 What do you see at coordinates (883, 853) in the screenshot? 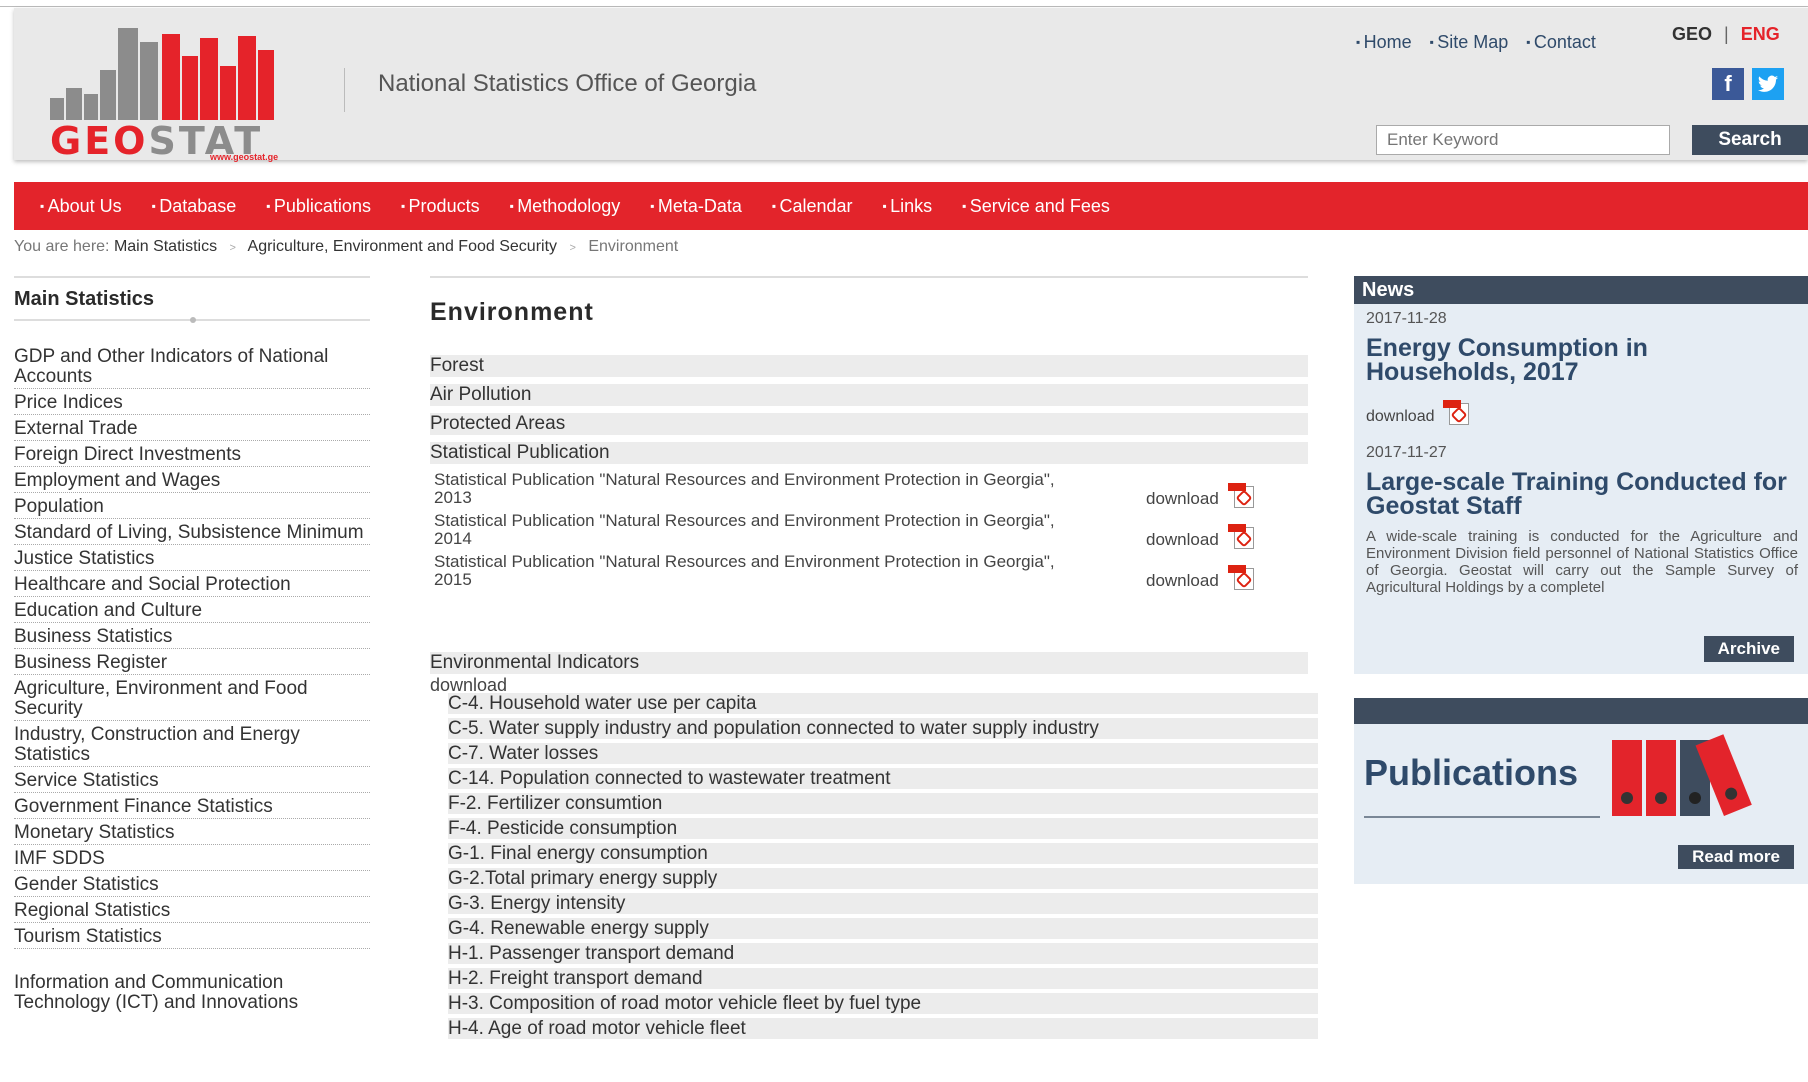
I see `indicator-item: G-1. Final energy consumption` at bounding box center [883, 853].